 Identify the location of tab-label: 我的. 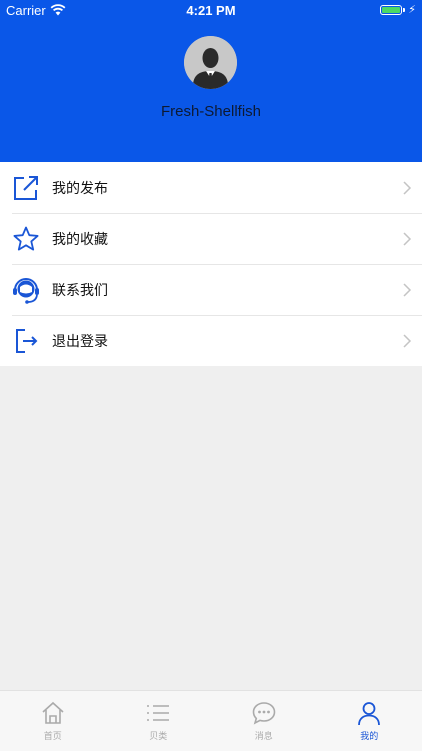
(369, 735).